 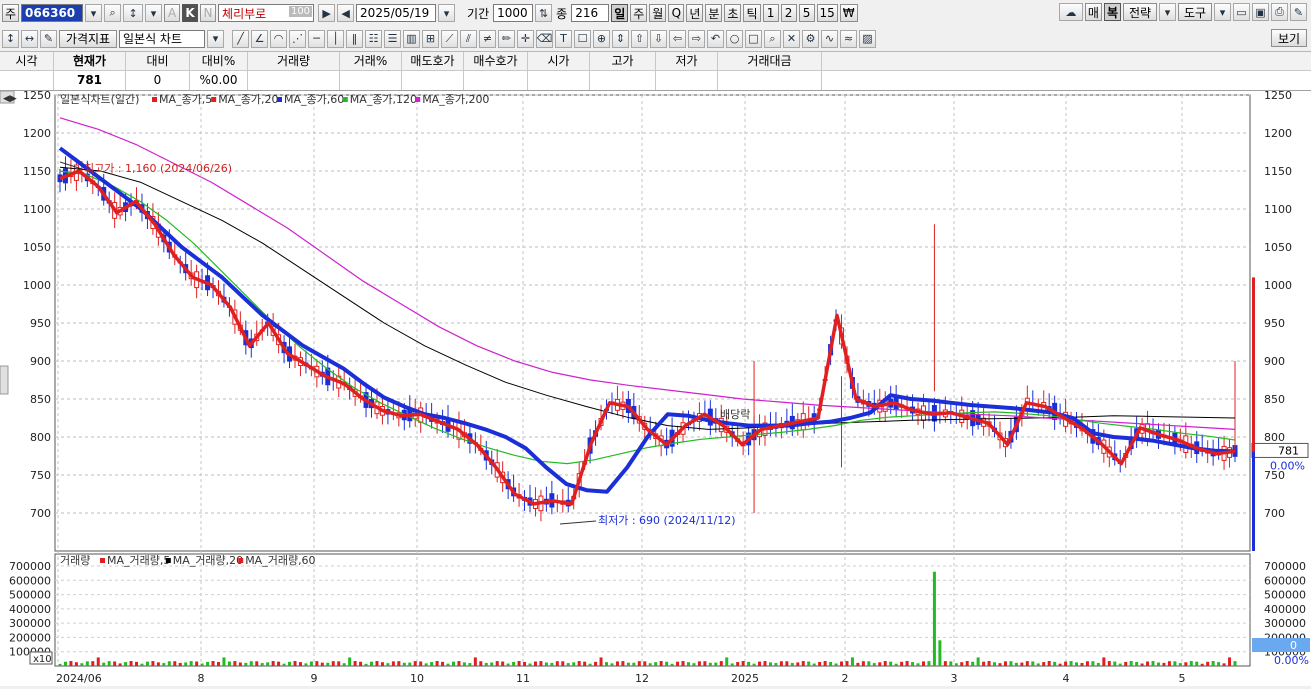 I want to click on channel-tool-icon: ⫽, so click(x=468, y=38).